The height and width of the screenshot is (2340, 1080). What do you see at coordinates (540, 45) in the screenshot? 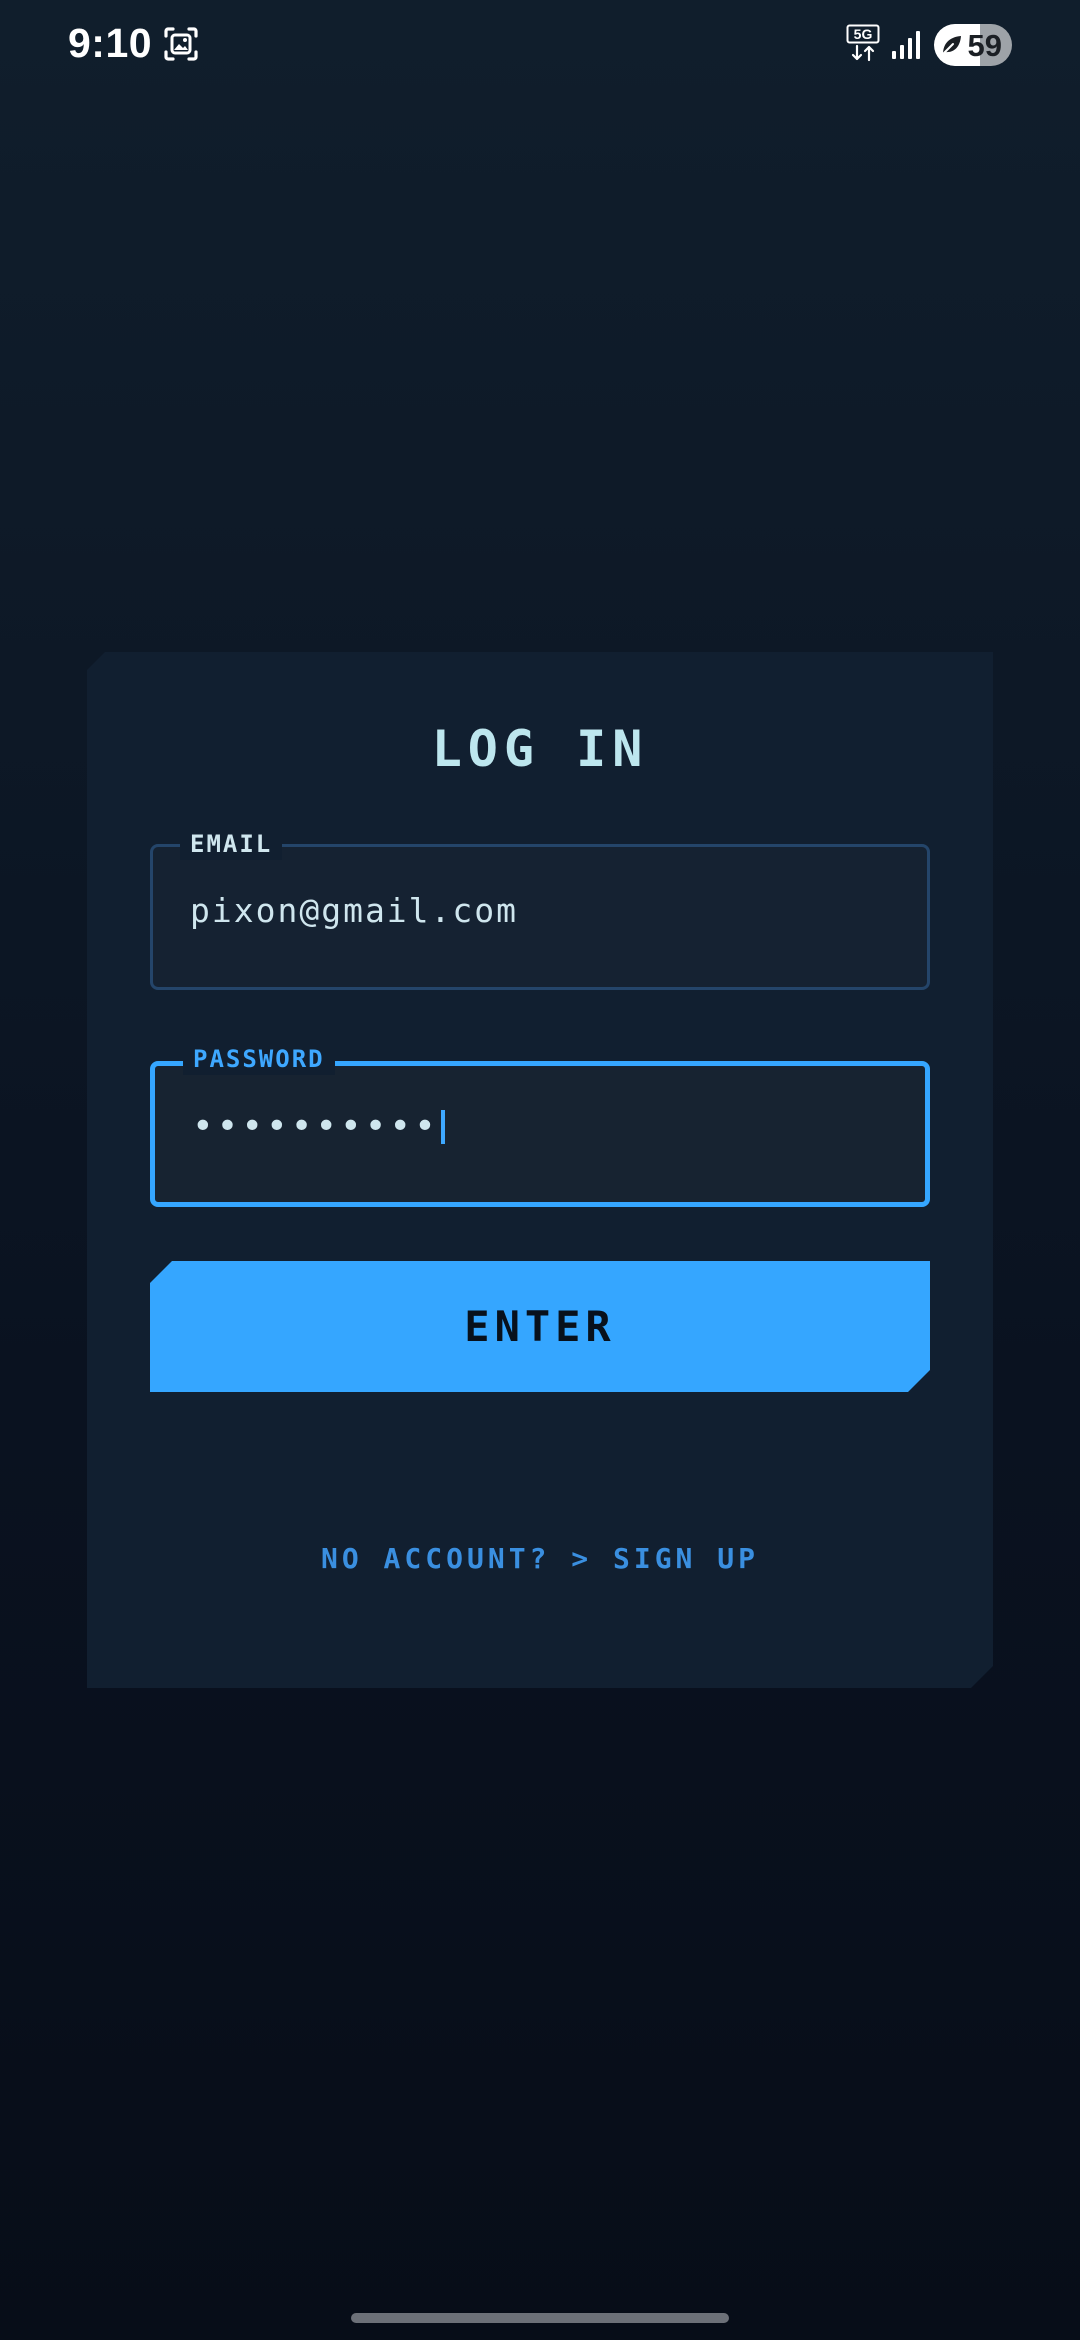
I see `status-bar: 9:10 5G 59` at bounding box center [540, 45].